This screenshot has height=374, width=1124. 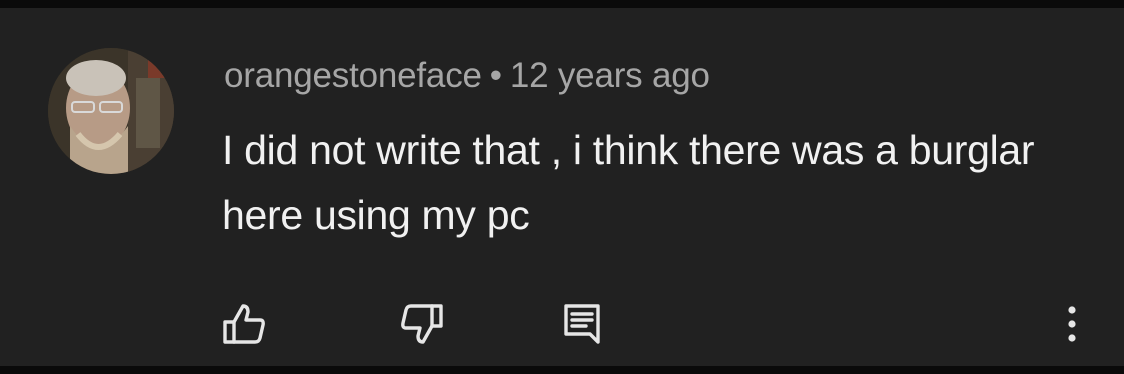 What do you see at coordinates (353, 75) in the screenshot?
I see `author-name: orangestoneface` at bounding box center [353, 75].